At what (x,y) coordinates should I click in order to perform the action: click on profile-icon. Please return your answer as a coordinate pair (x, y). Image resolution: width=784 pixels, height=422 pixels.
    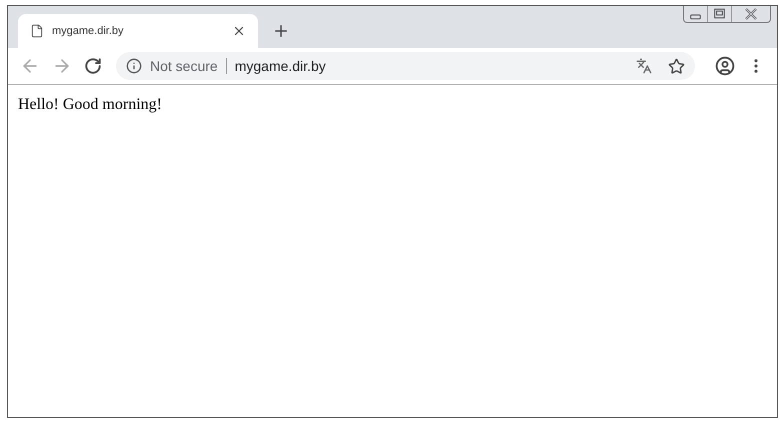
    Looking at the image, I should click on (725, 66).